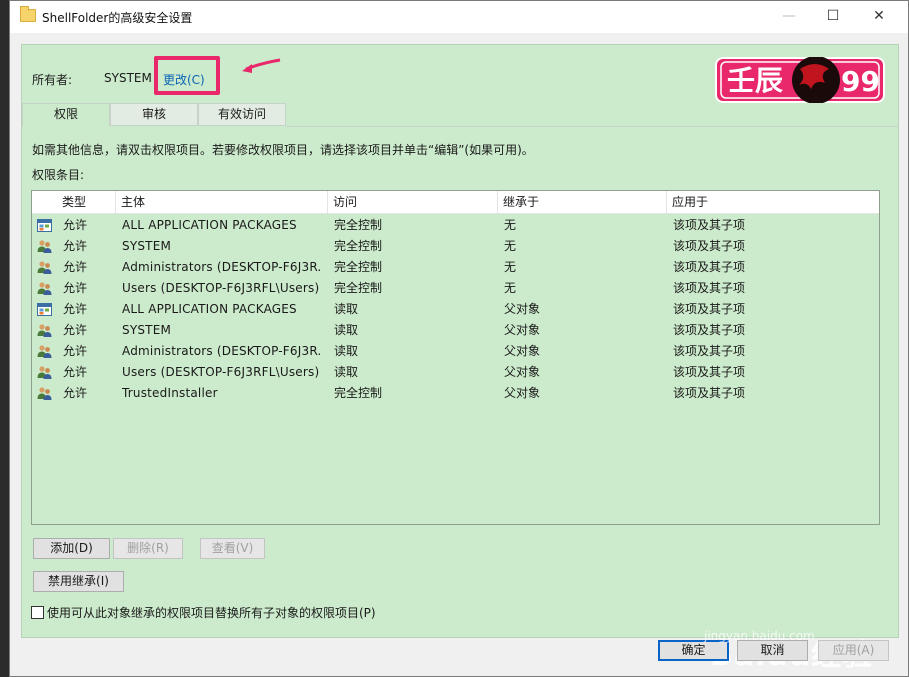 The image size is (909, 677). What do you see at coordinates (211, 613) in the screenshot?
I see `replace-child-permissions-label: 使用可从此对象继承的权限项目替换所有子对象的权限项目(P)` at bounding box center [211, 613].